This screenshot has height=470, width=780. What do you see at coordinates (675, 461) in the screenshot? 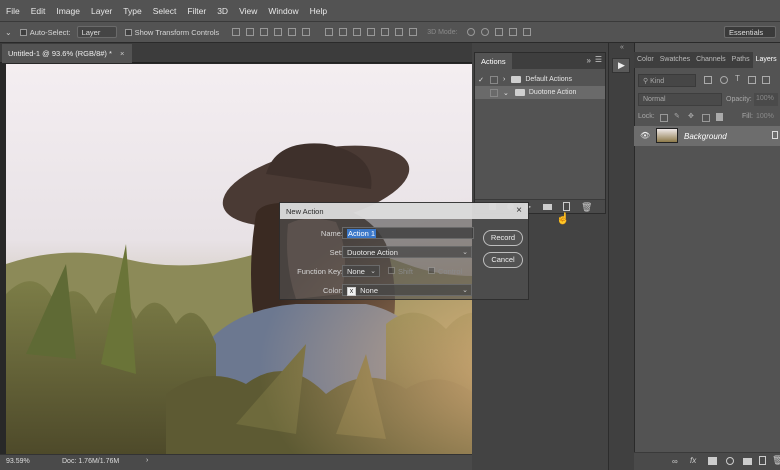
I see `link-layers-icon: ∞` at bounding box center [675, 461].